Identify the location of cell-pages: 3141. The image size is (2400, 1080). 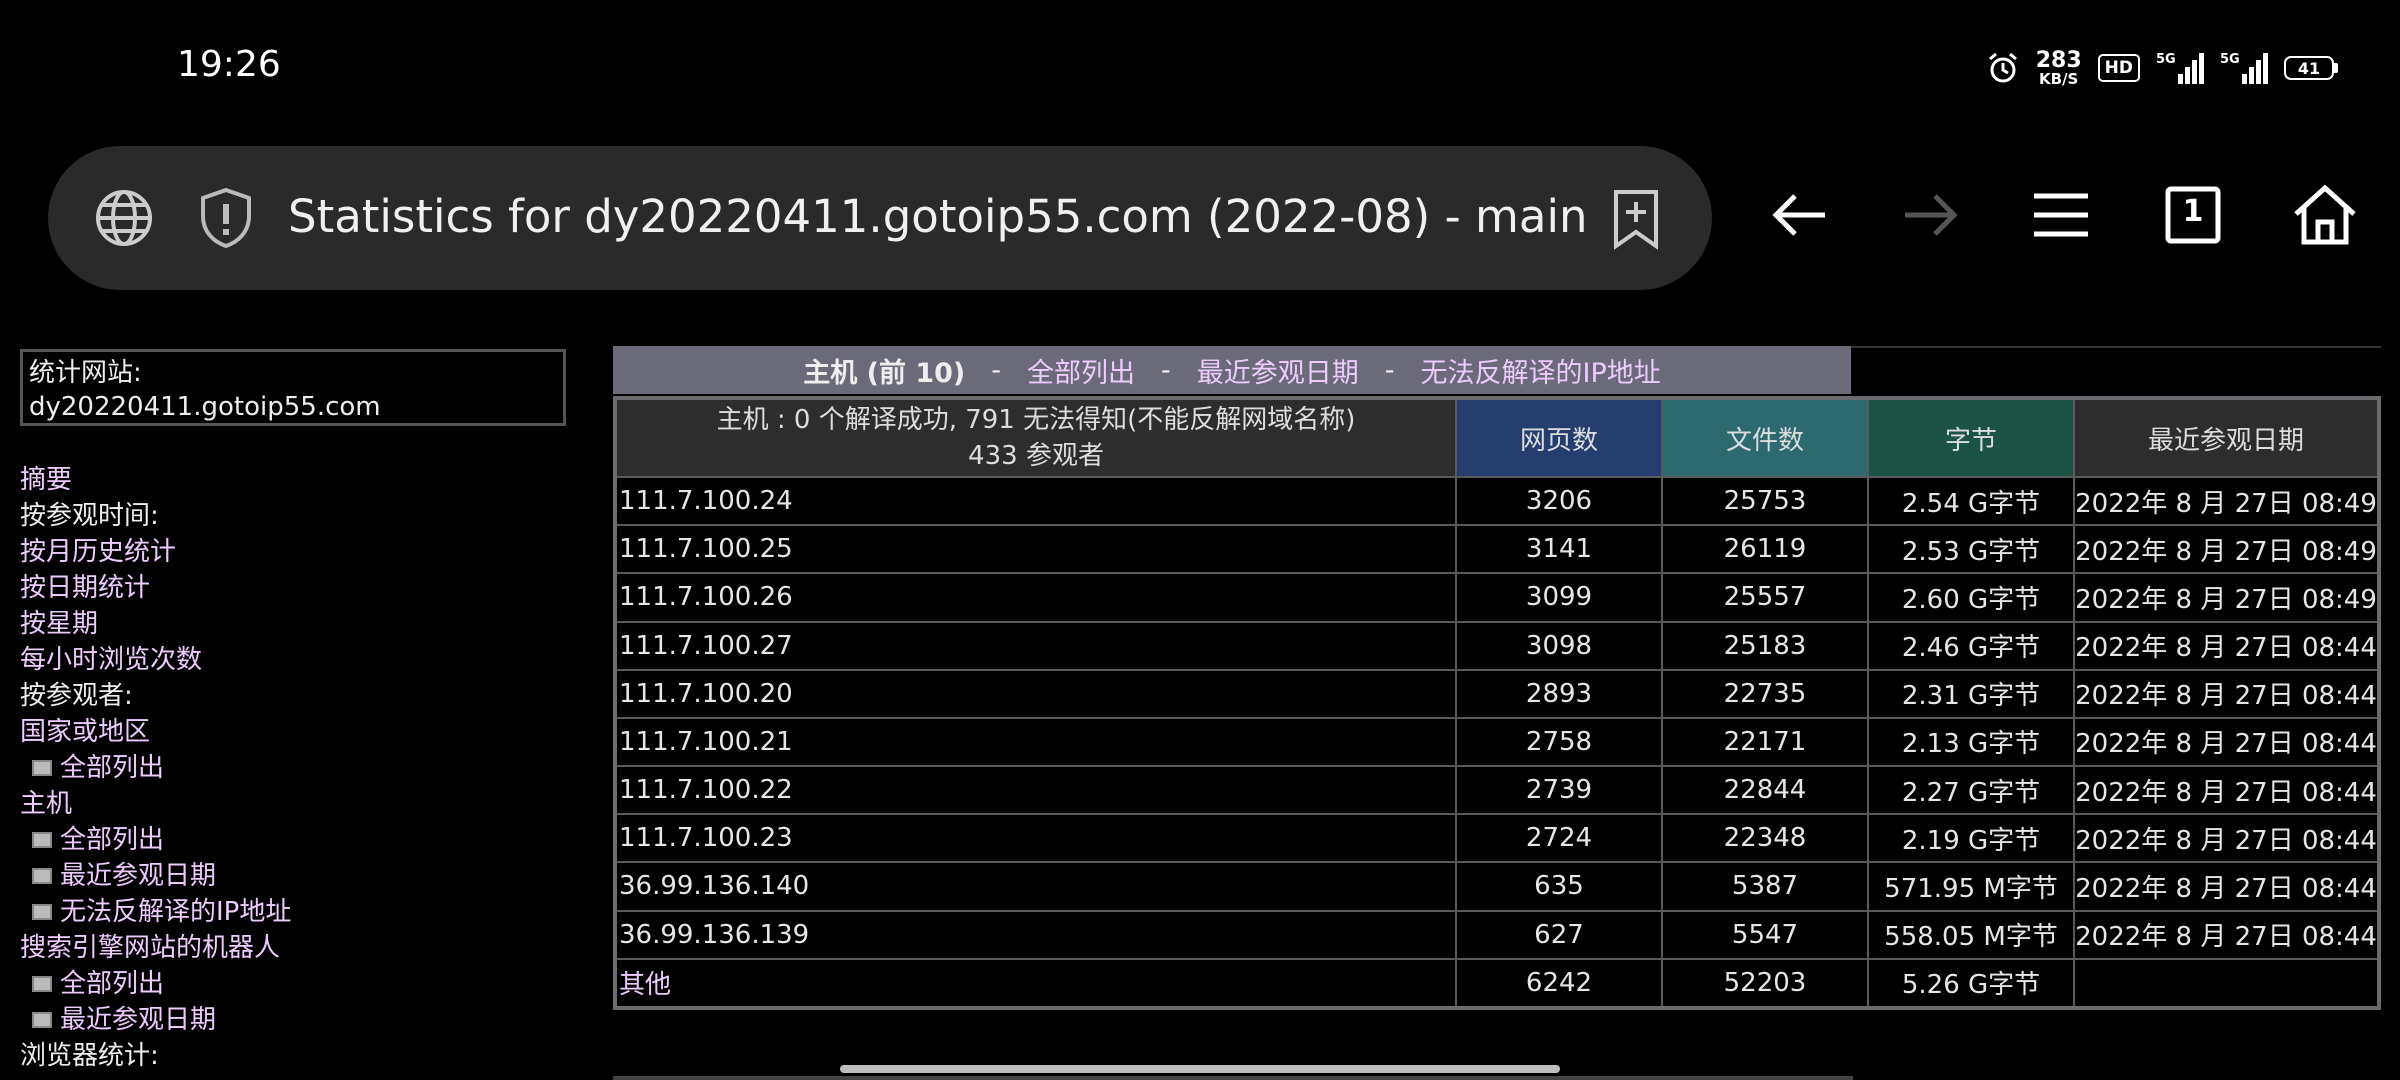
(1559, 549).